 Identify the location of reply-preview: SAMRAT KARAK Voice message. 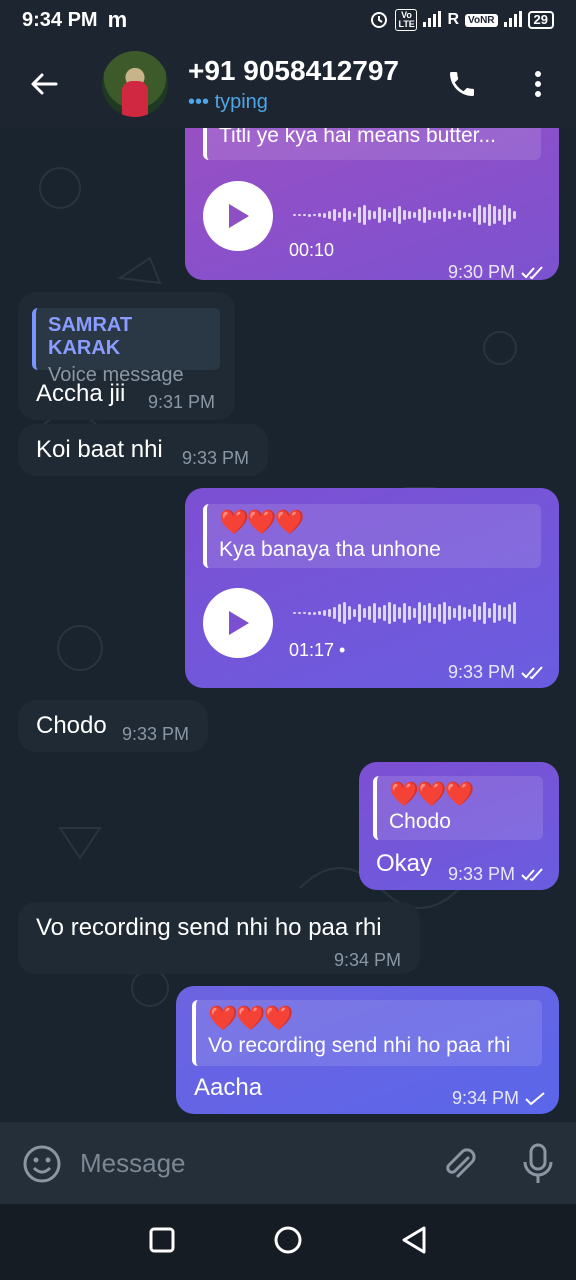
(126, 347).